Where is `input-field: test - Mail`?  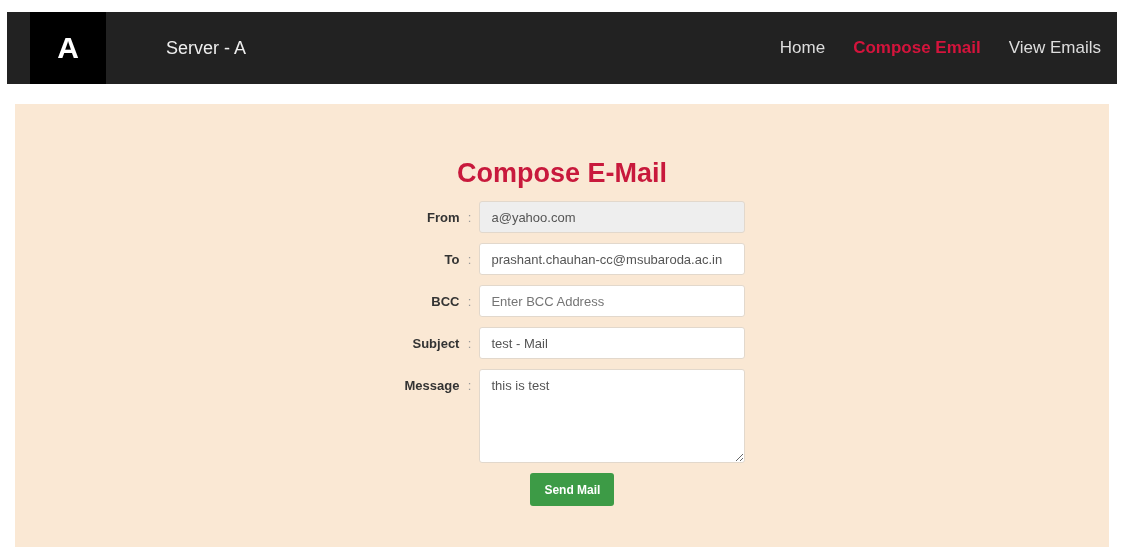
input-field: test - Mail is located at coordinates (612, 343).